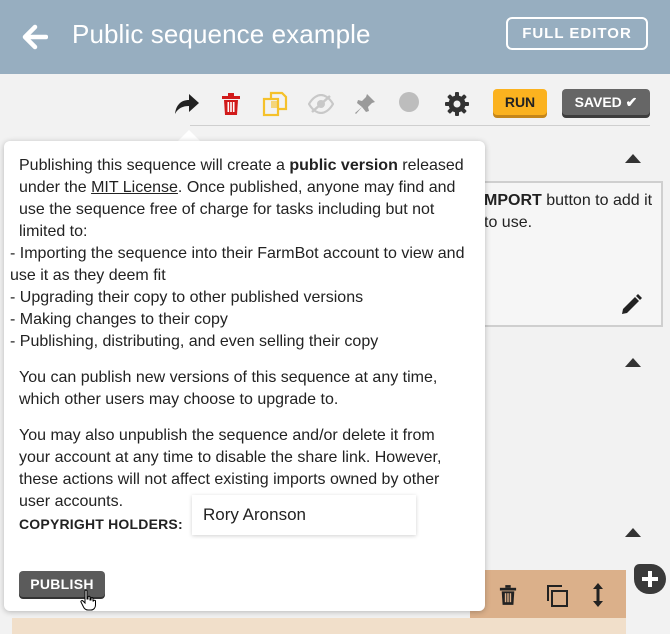 This screenshot has width=670, height=634. Describe the element at coordinates (119, 319) in the screenshot. I see `bullet-item: - Making changes to their copy` at that location.